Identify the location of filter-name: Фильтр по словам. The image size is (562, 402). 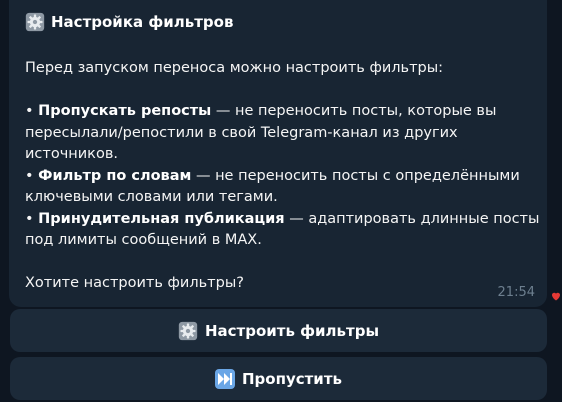
(115, 175).